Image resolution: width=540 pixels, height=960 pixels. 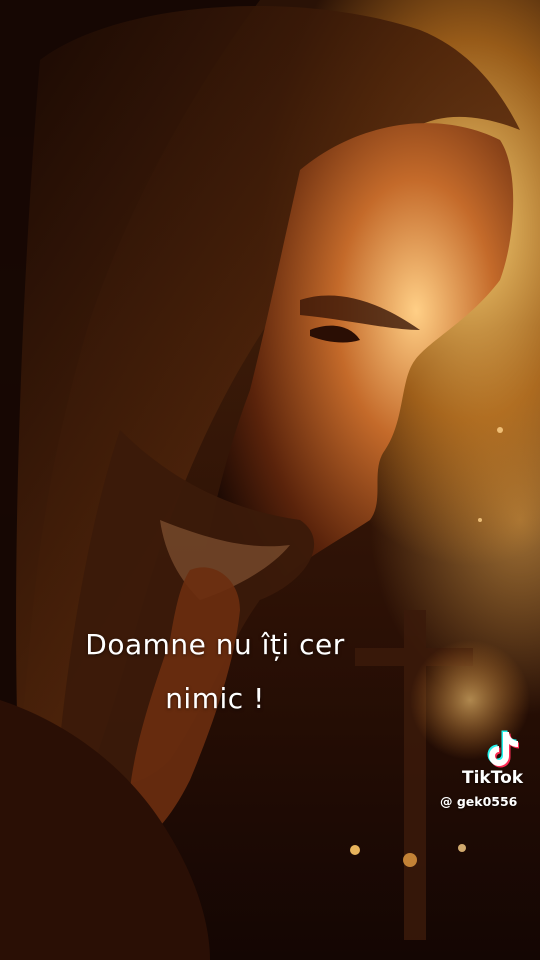 I want to click on tiktok-logo-icon, so click(x=503, y=749).